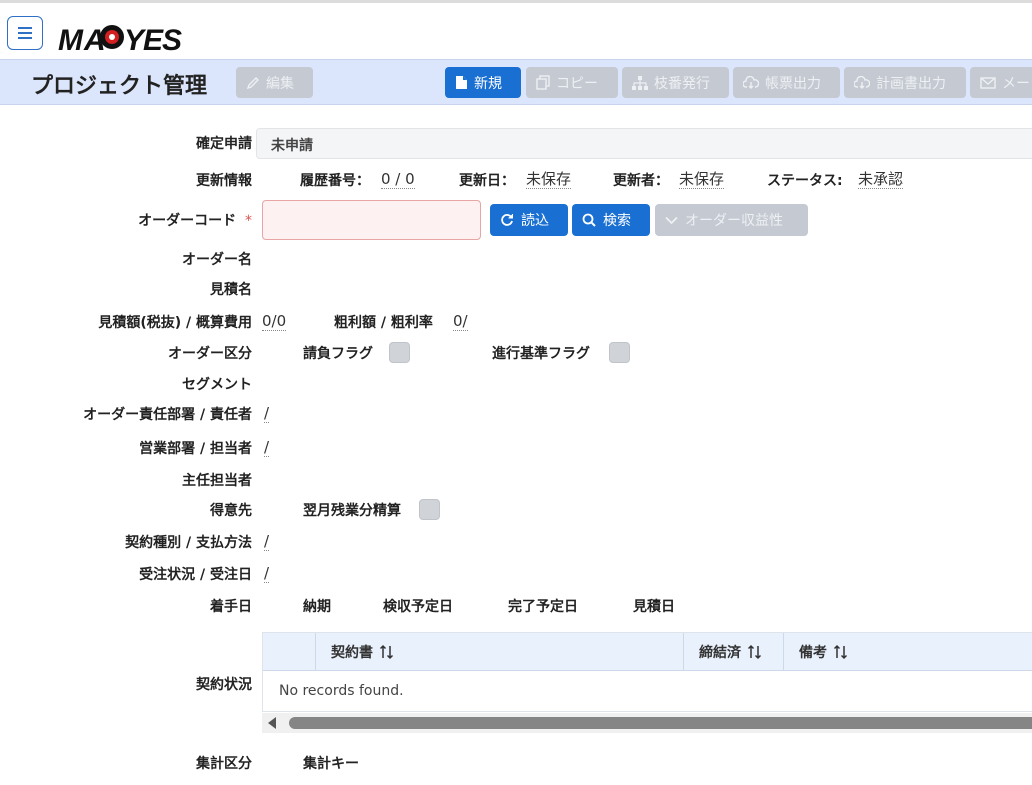  What do you see at coordinates (224, 685) in the screenshot?
I see `keiyaku-jokyo-label: 契約状況` at bounding box center [224, 685].